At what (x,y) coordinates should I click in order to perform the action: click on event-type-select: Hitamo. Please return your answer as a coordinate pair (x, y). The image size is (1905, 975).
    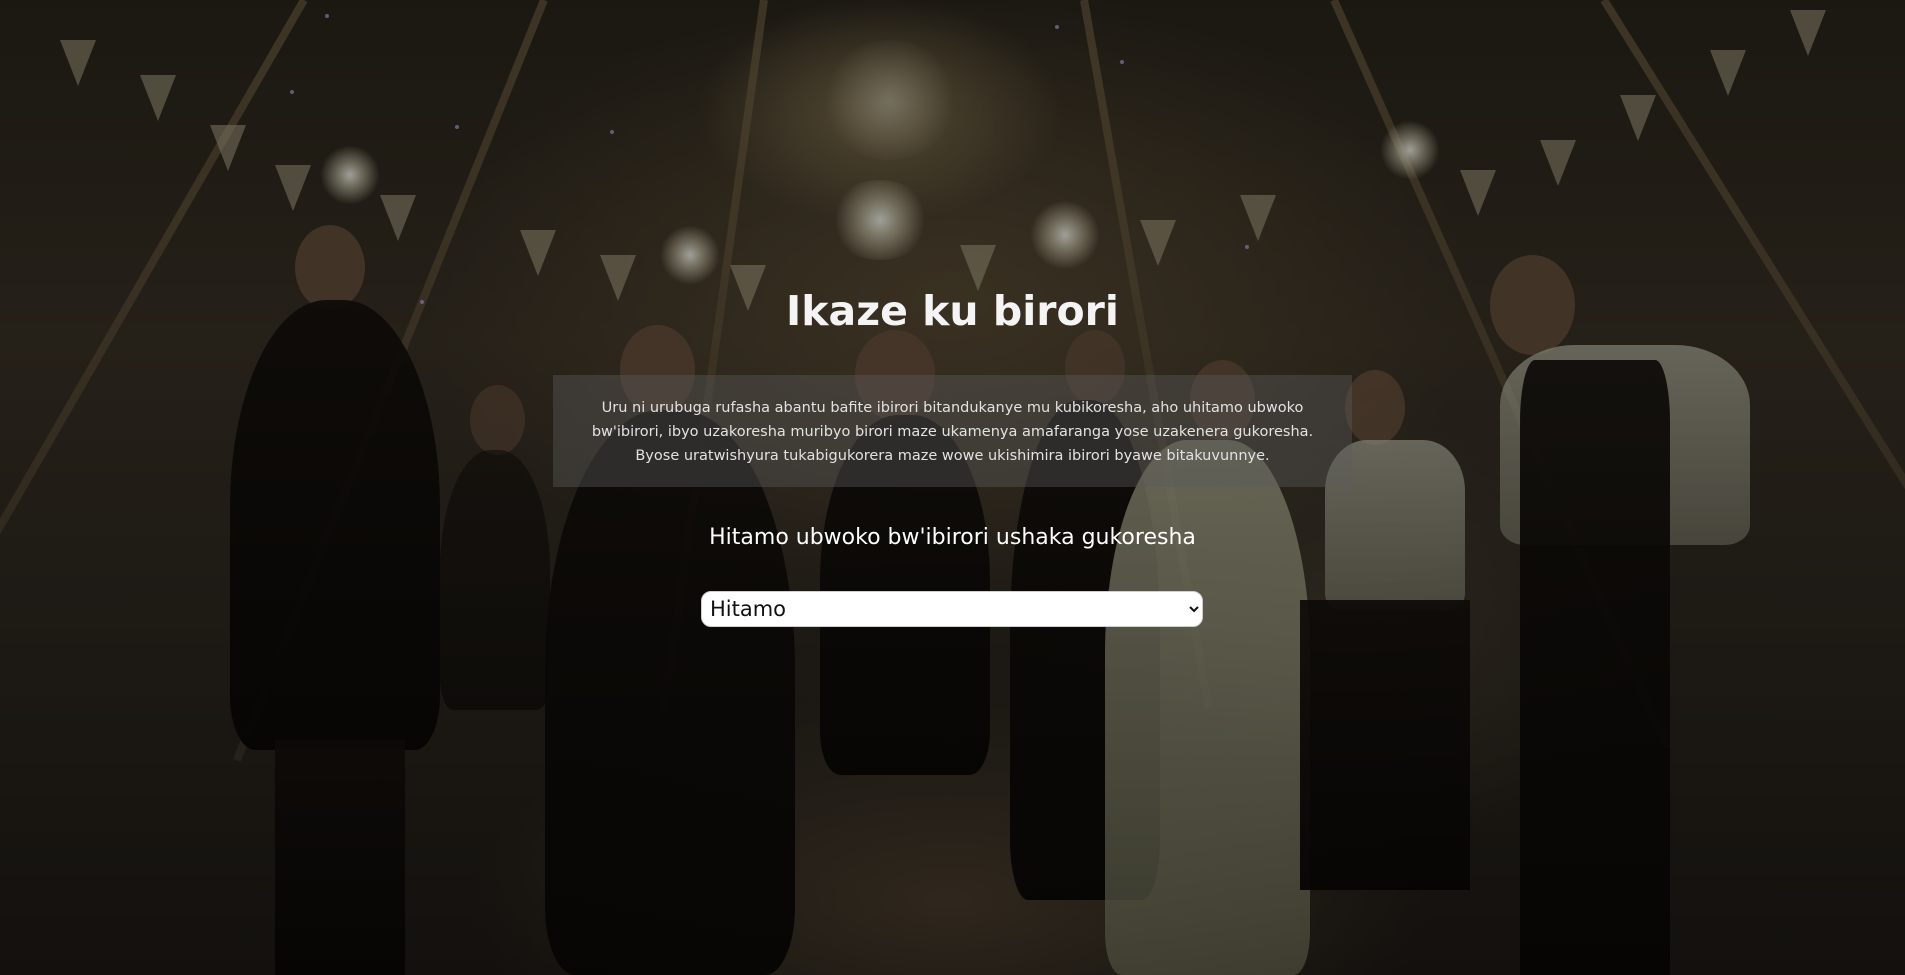
    Looking at the image, I should click on (952, 609).